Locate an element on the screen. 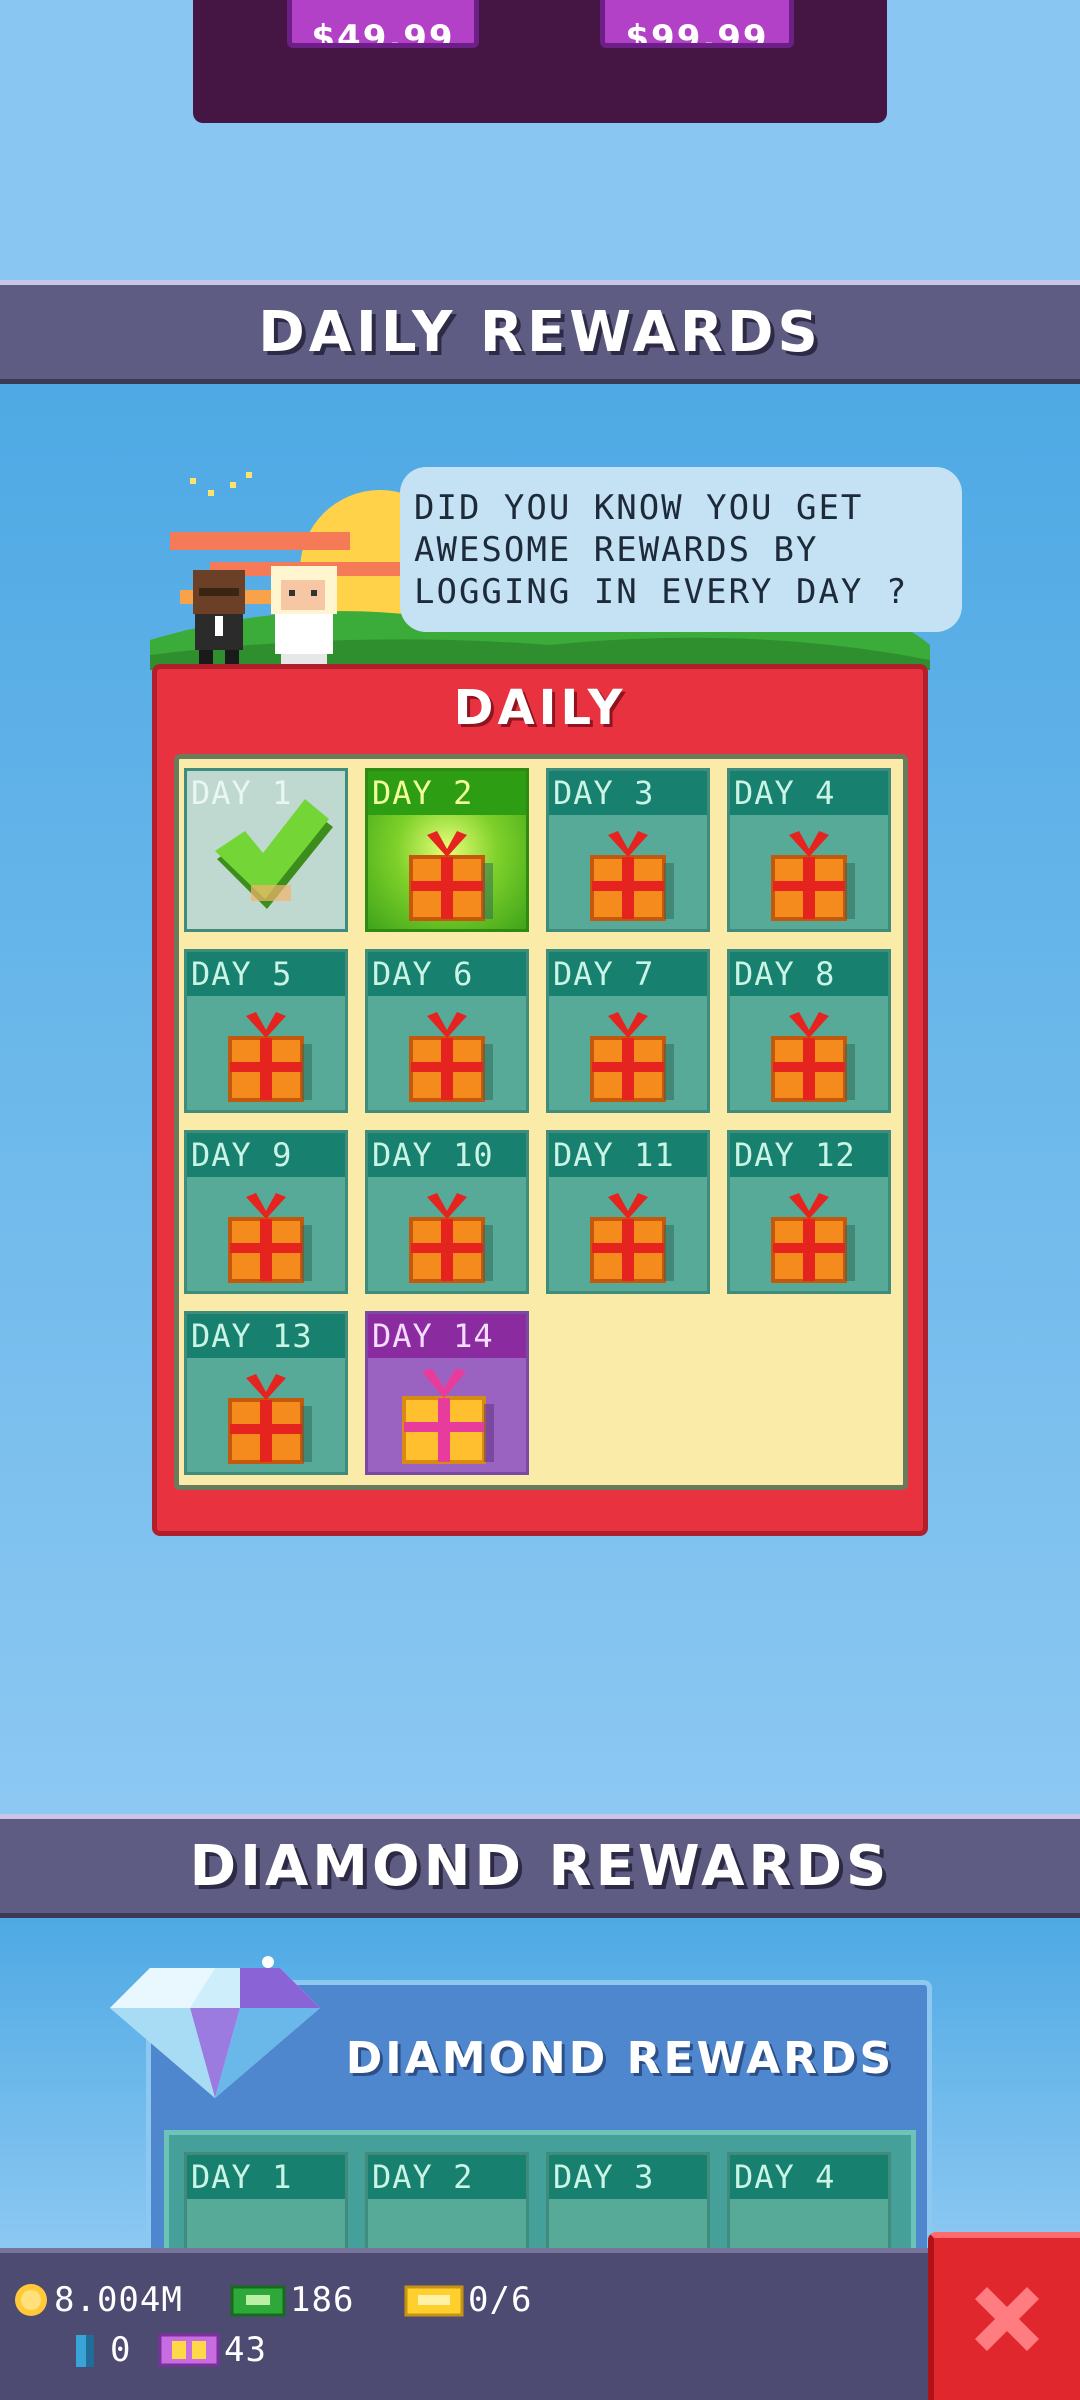 This screenshot has height=2400, width=1080. day-1-cell: DAY 1 is located at coordinates (266, 850).